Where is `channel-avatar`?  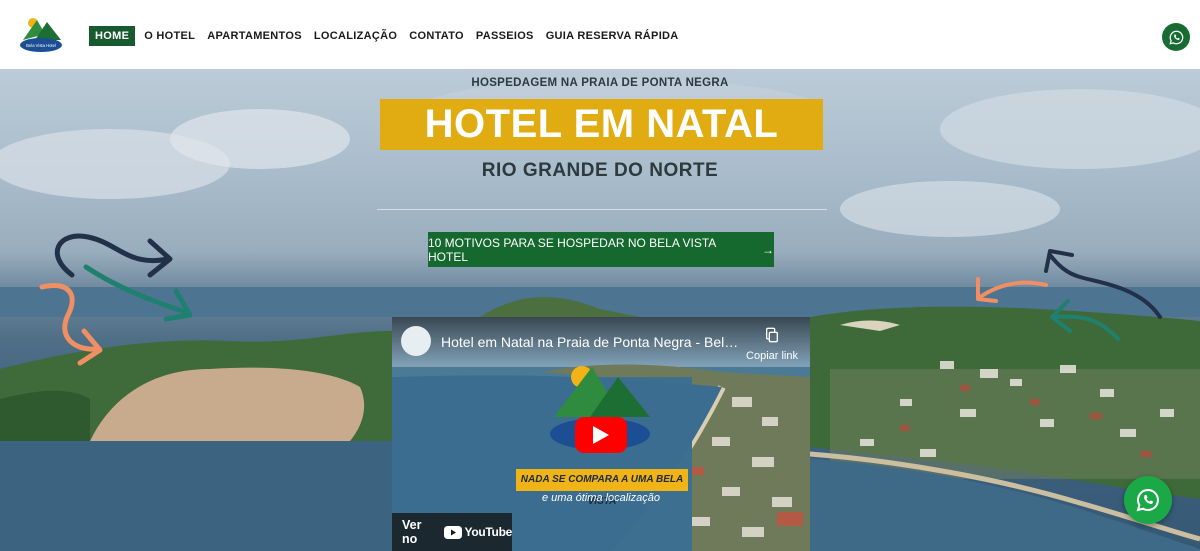
channel-avatar is located at coordinates (416, 341).